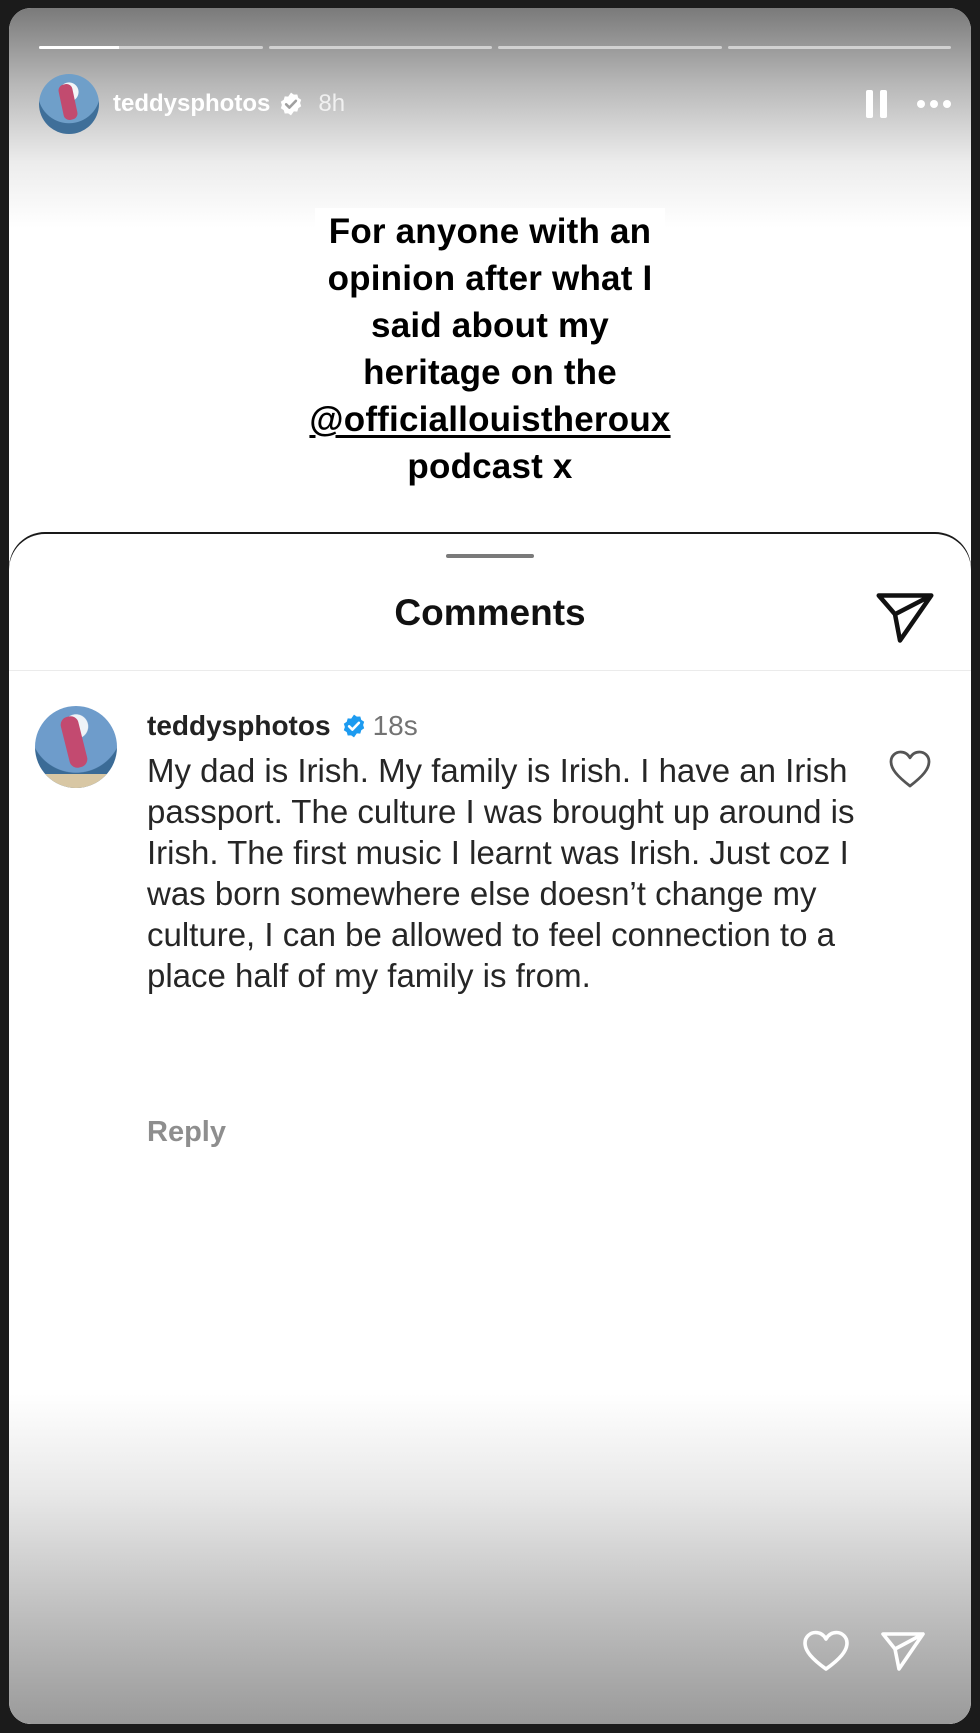 The width and height of the screenshot is (980, 1733). What do you see at coordinates (490, 325) in the screenshot?
I see `caption-line: said about my` at bounding box center [490, 325].